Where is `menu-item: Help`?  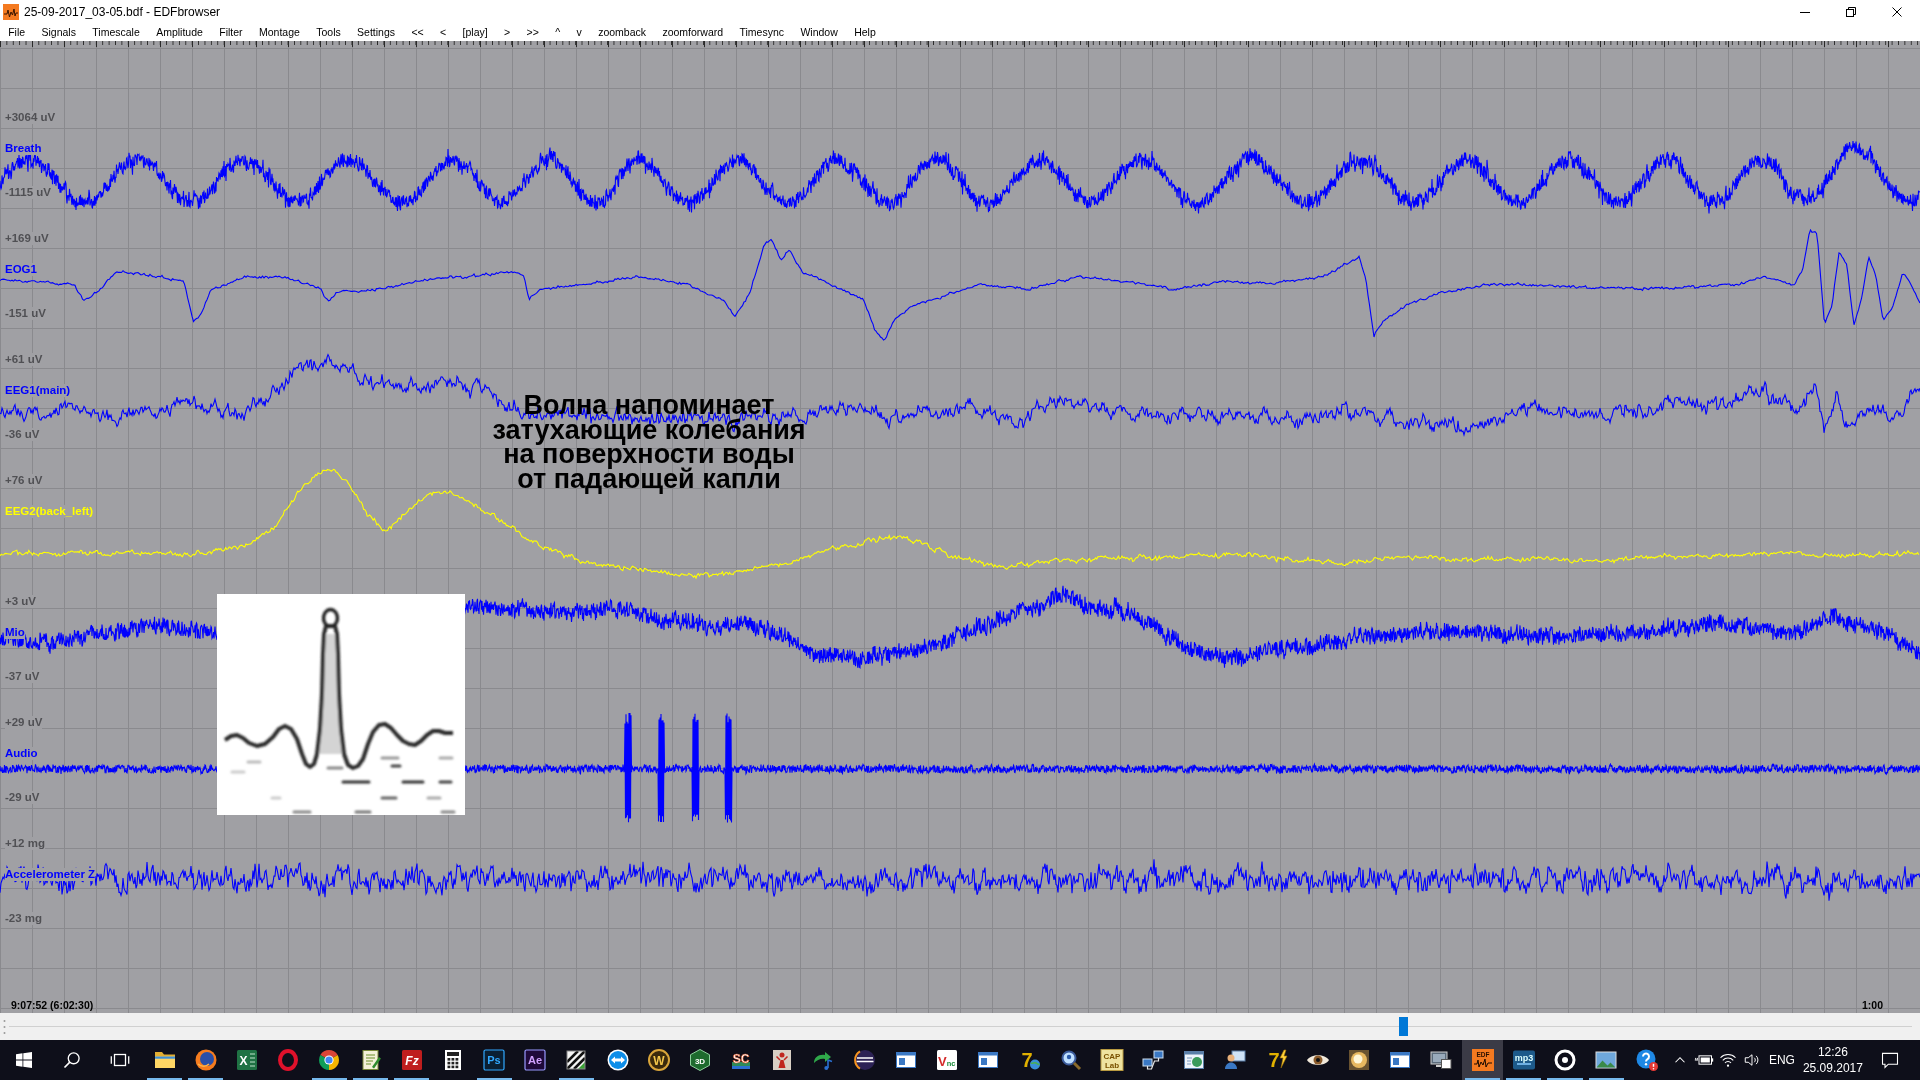 menu-item: Help is located at coordinates (864, 32).